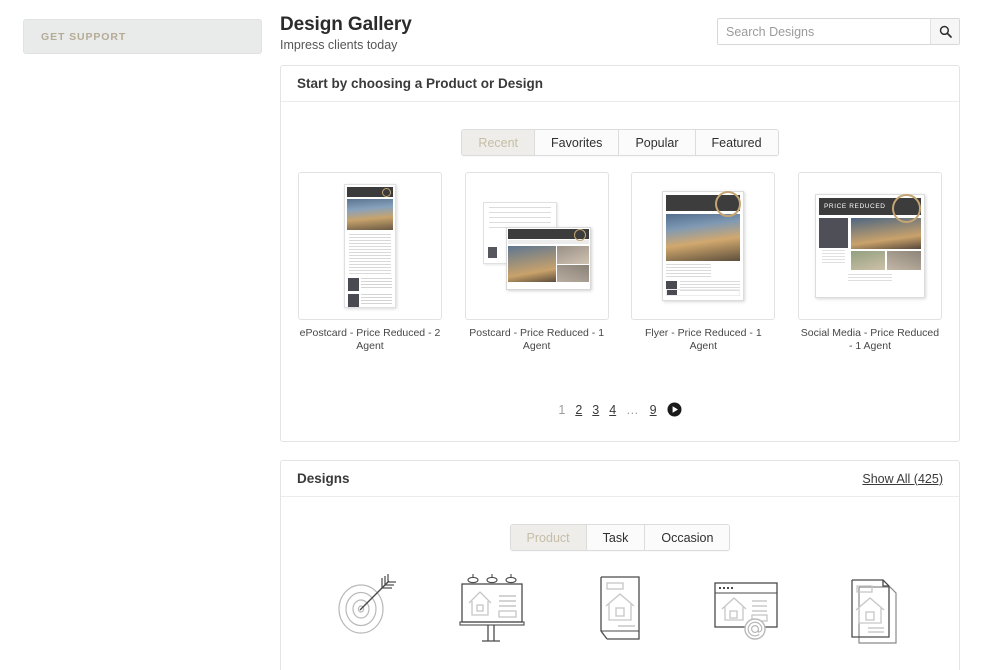 The height and width of the screenshot is (670, 1000). Describe the element at coordinates (561, 410) in the screenshot. I see `page-1: 1` at that location.